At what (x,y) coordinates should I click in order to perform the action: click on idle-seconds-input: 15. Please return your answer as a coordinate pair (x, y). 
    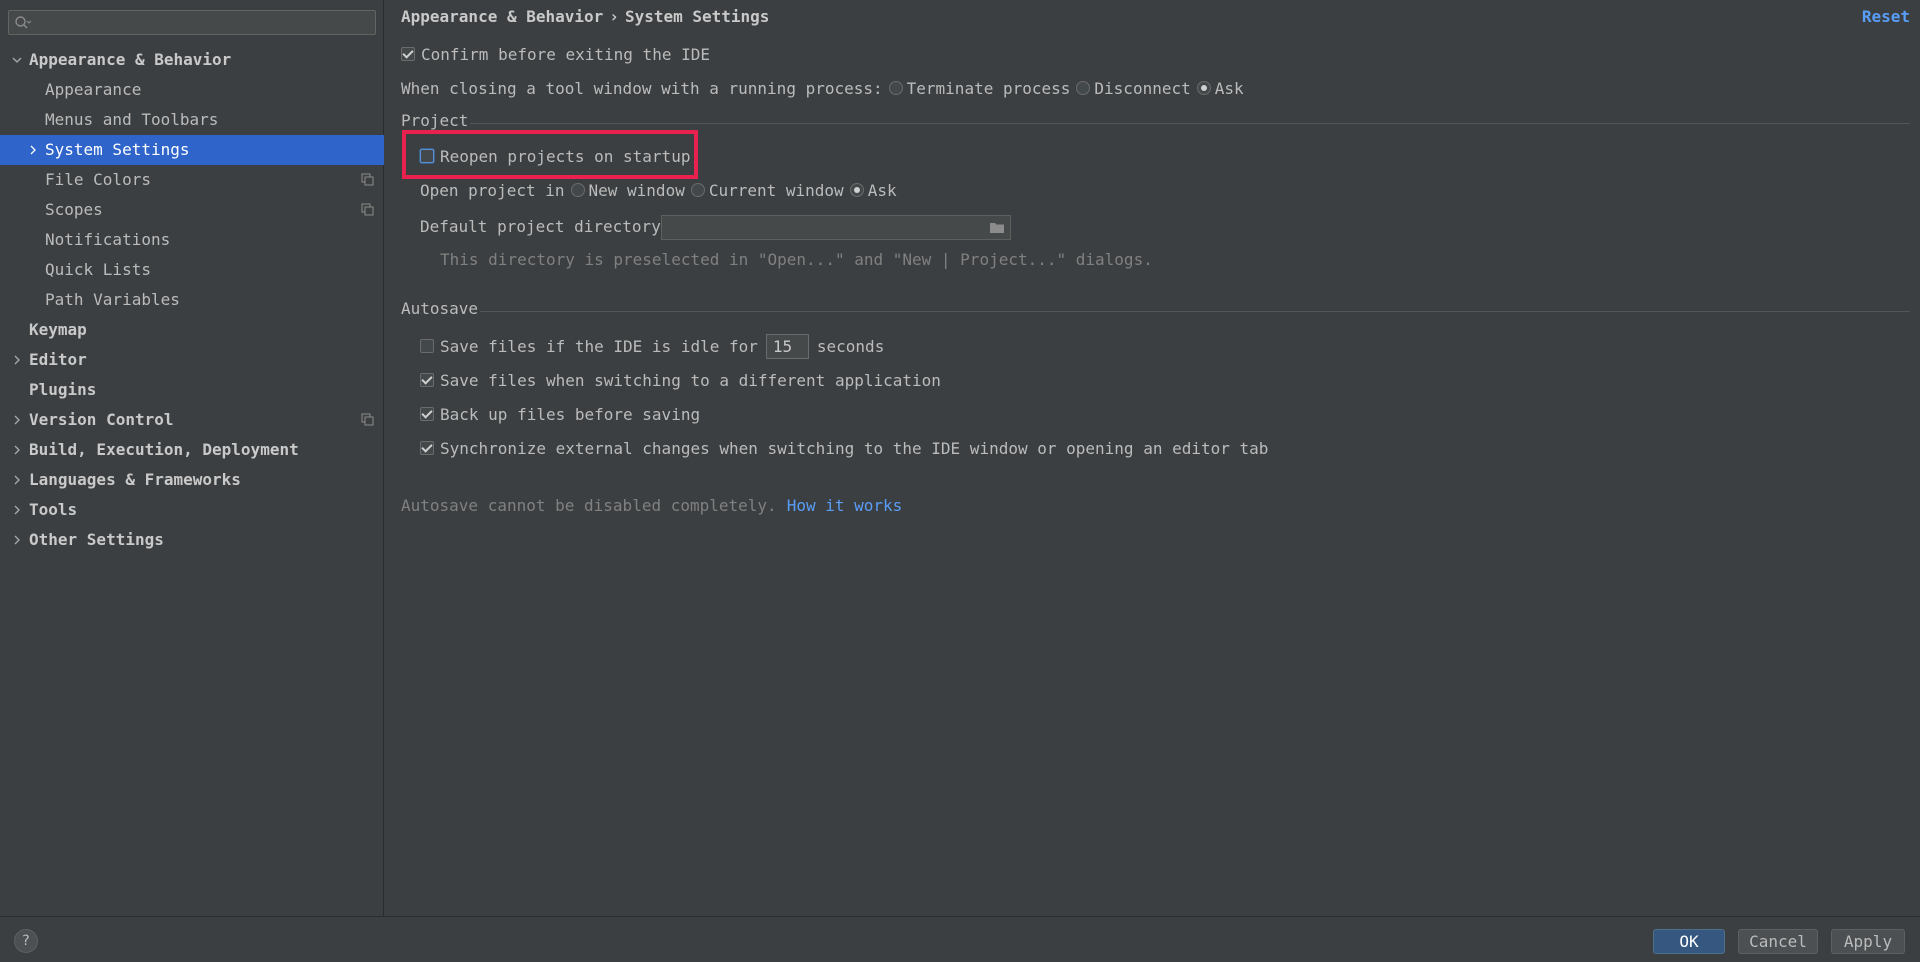
    Looking at the image, I should click on (787, 346).